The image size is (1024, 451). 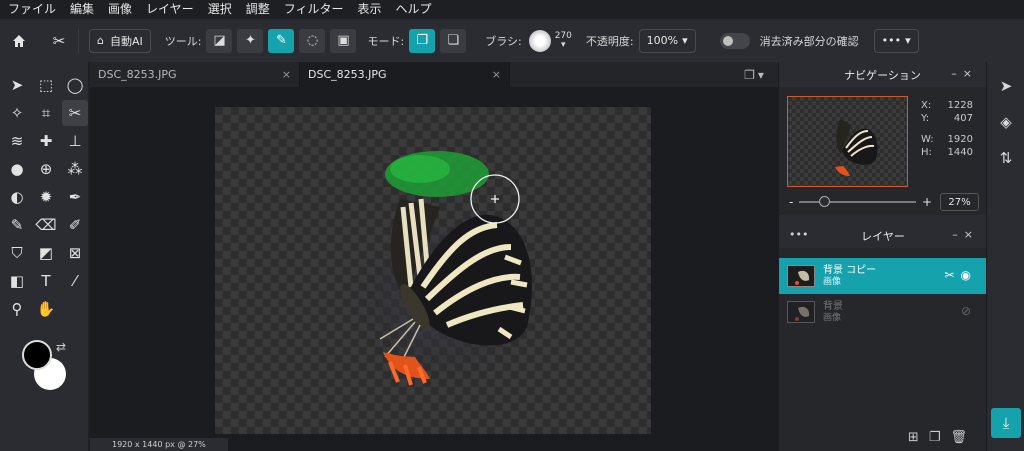 What do you see at coordinates (281, 40) in the screenshot?
I see `brush-eraser-option: ✎` at bounding box center [281, 40].